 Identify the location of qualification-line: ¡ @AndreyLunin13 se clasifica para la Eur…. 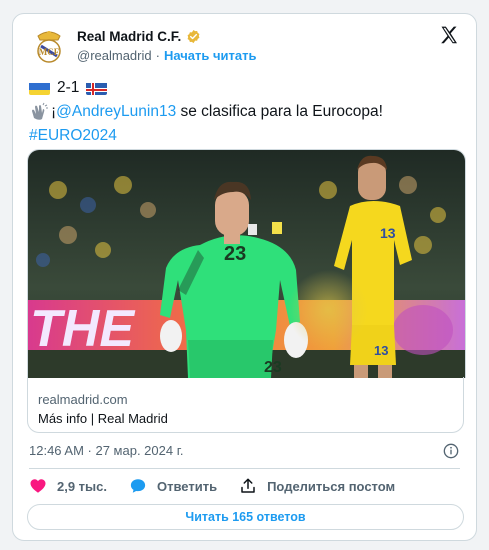
(206, 112).